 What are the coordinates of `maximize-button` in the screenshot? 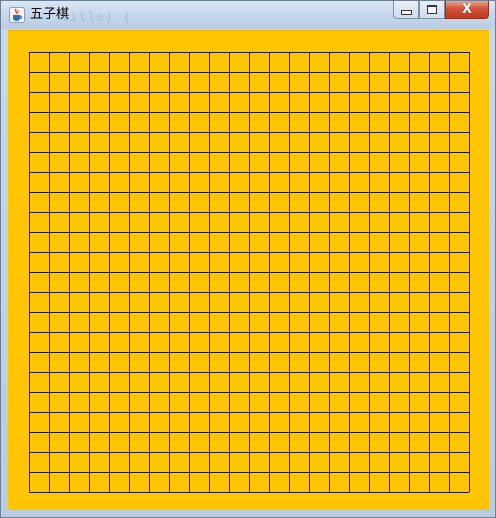 It's located at (432, 10).